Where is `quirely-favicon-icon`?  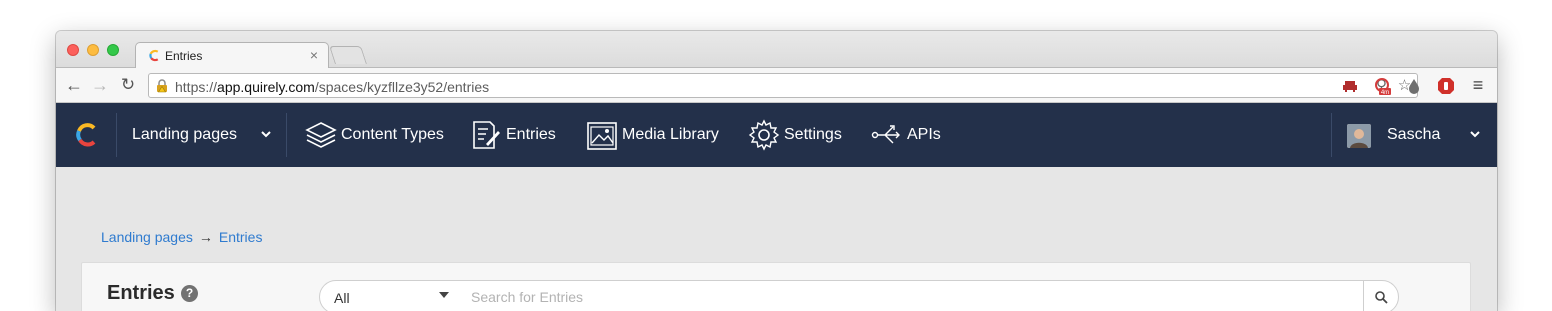
quirely-favicon-icon is located at coordinates (154, 55).